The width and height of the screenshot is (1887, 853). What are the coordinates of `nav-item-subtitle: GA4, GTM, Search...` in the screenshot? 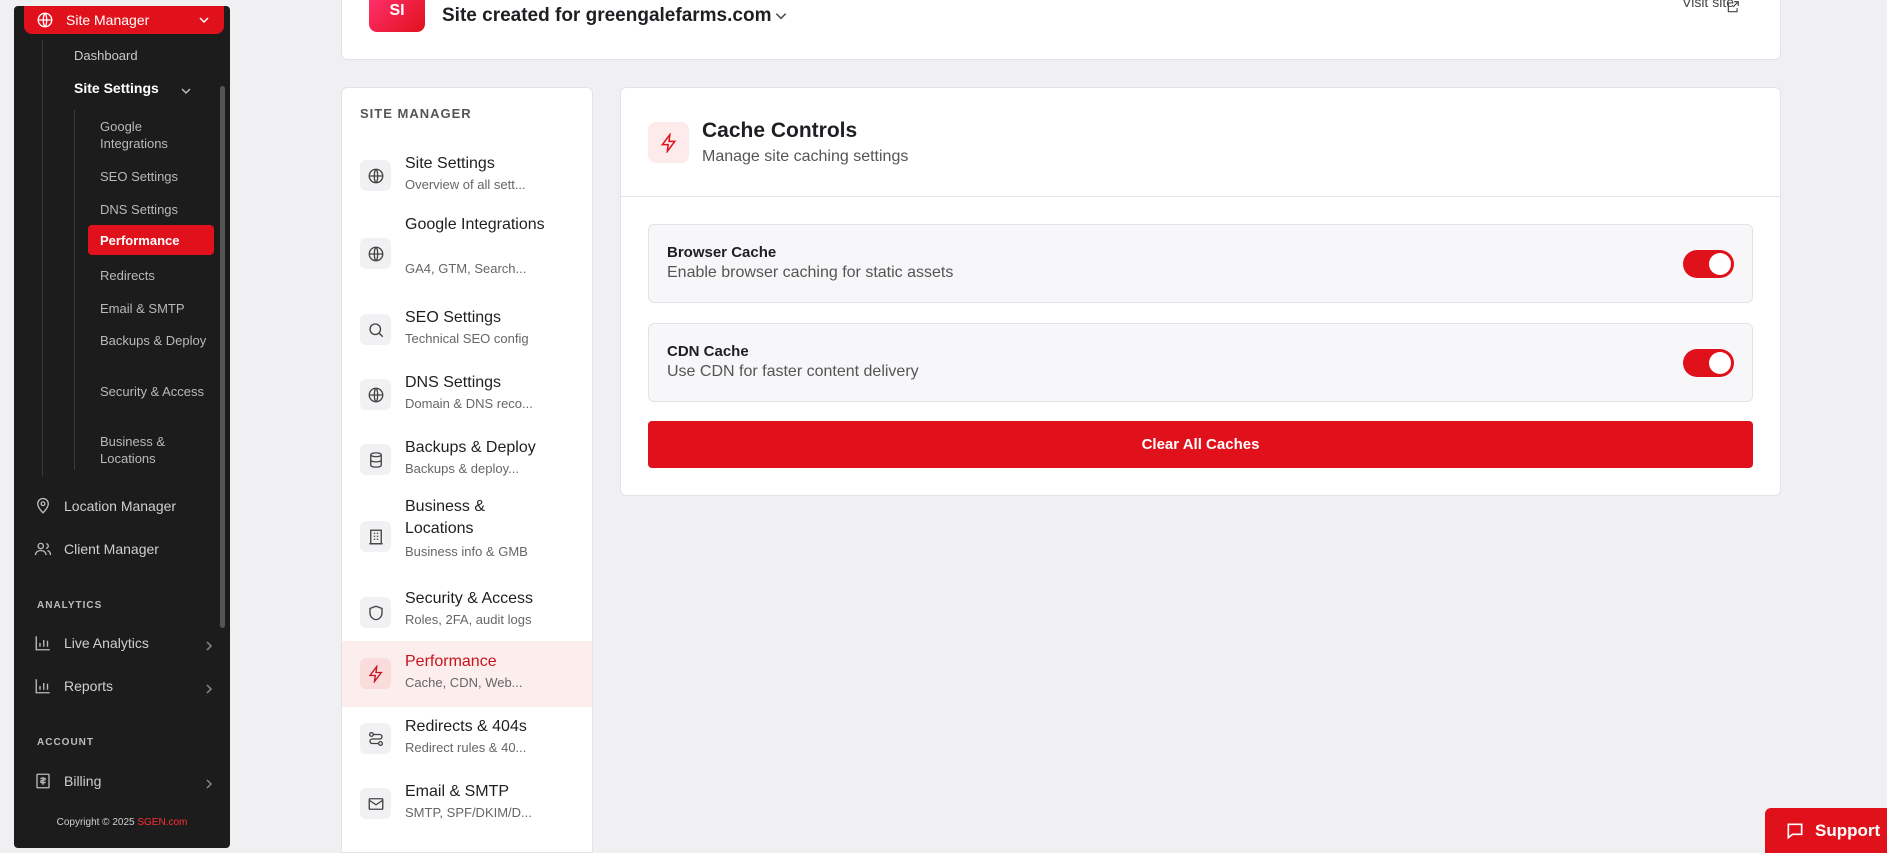 It's located at (466, 268).